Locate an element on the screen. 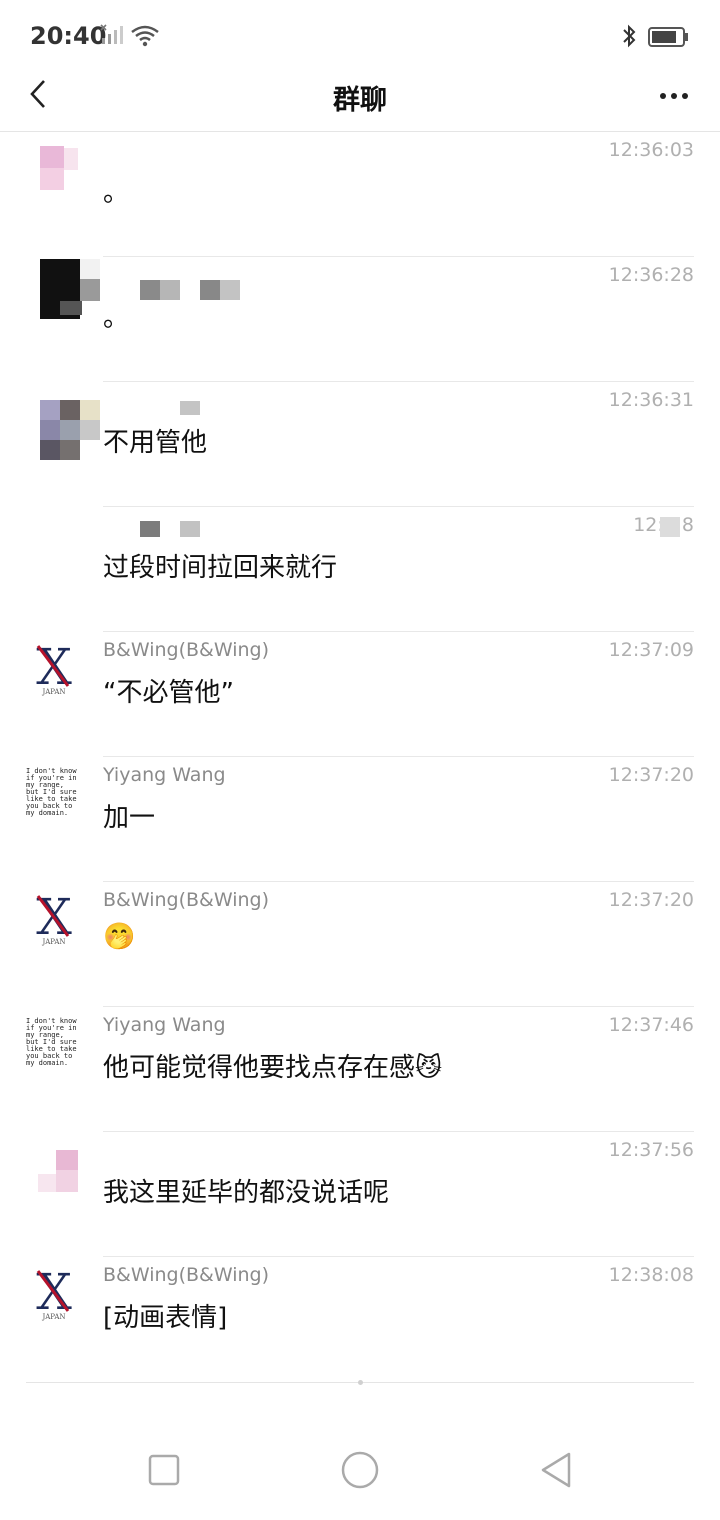 This screenshot has width=720, height=1520. message-time: 12:37:46 is located at coordinates (651, 1025).